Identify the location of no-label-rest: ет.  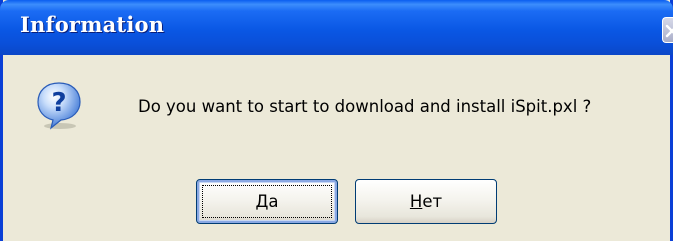
(432, 201).